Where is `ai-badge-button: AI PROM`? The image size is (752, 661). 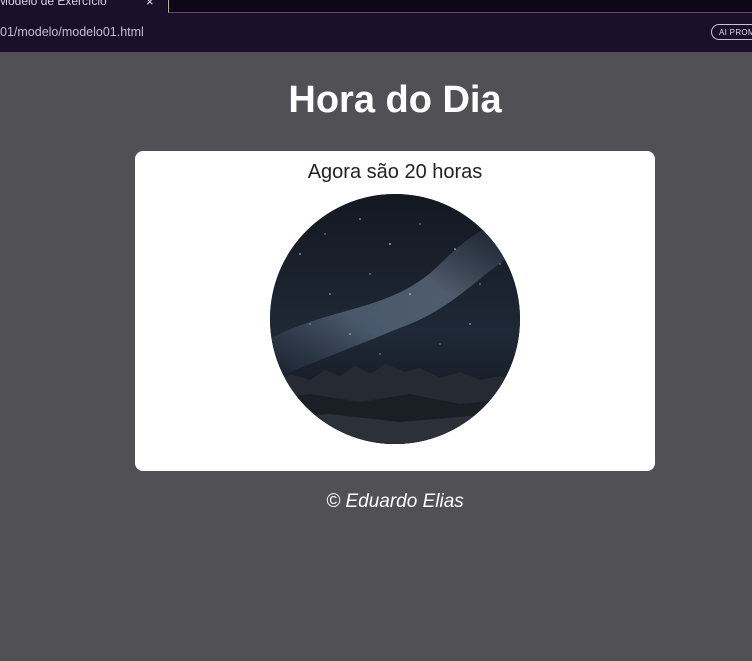 ai-badge-button: AI PROM is located at coordinates (731, 32).